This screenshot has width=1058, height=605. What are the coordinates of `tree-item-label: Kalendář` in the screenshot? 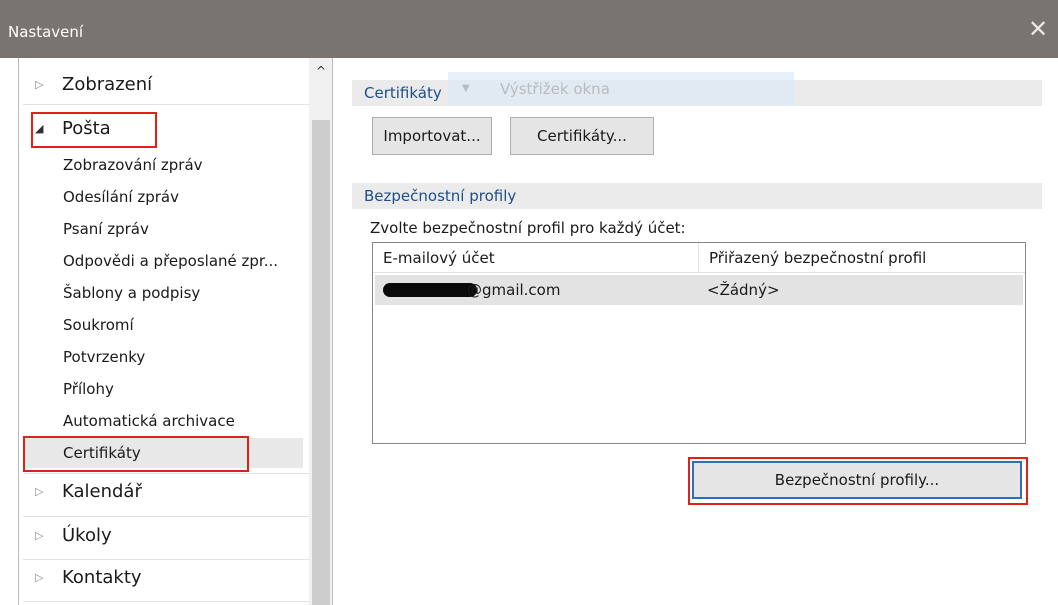 It's located at (102, 491).